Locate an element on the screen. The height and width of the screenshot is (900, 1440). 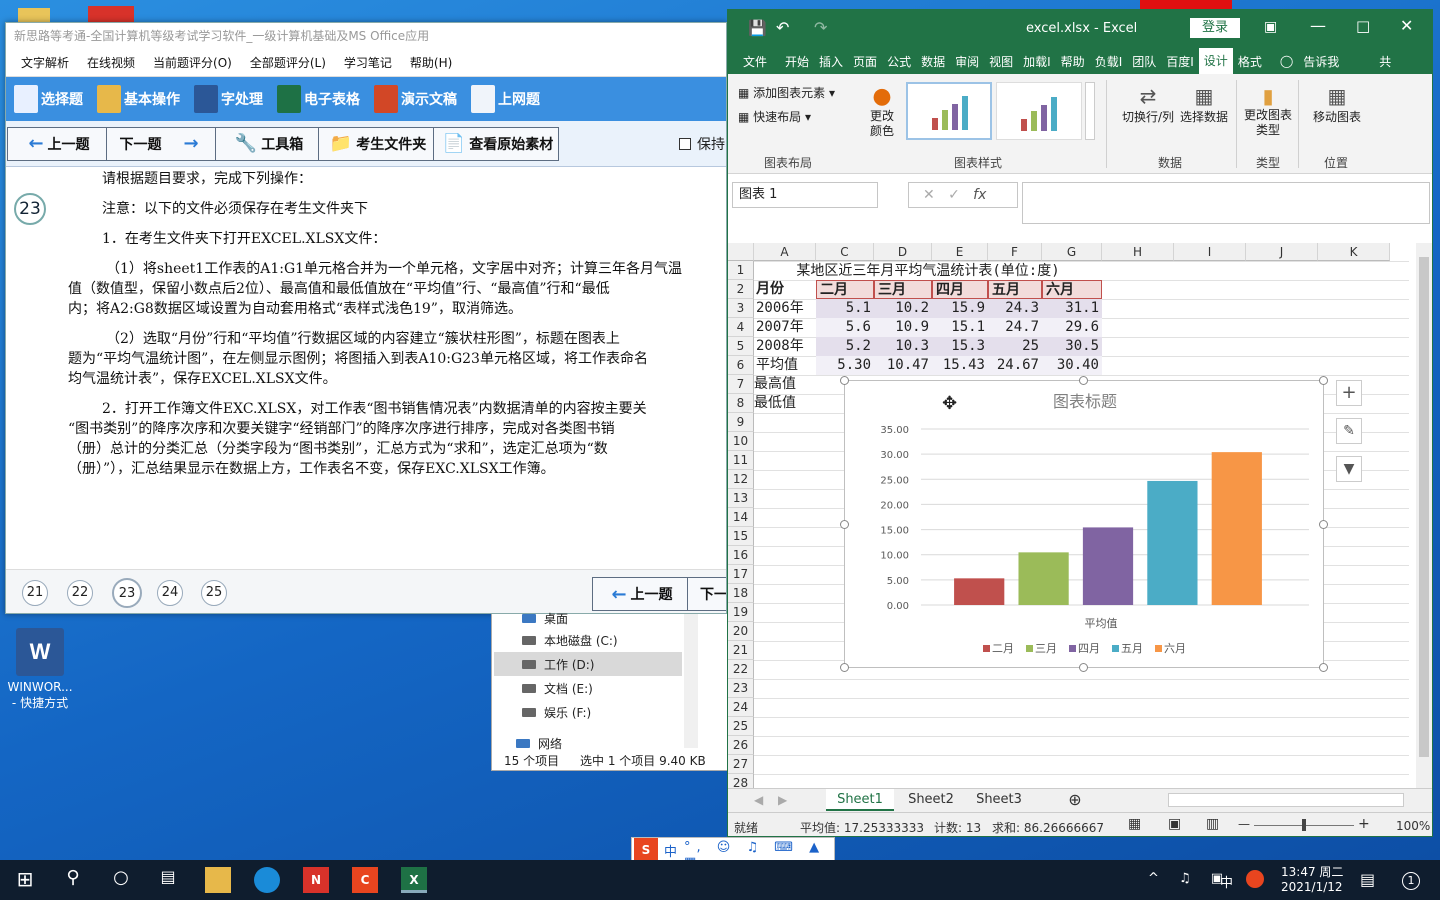
table-cell: 2006年 is located at coordinates (785, 308).